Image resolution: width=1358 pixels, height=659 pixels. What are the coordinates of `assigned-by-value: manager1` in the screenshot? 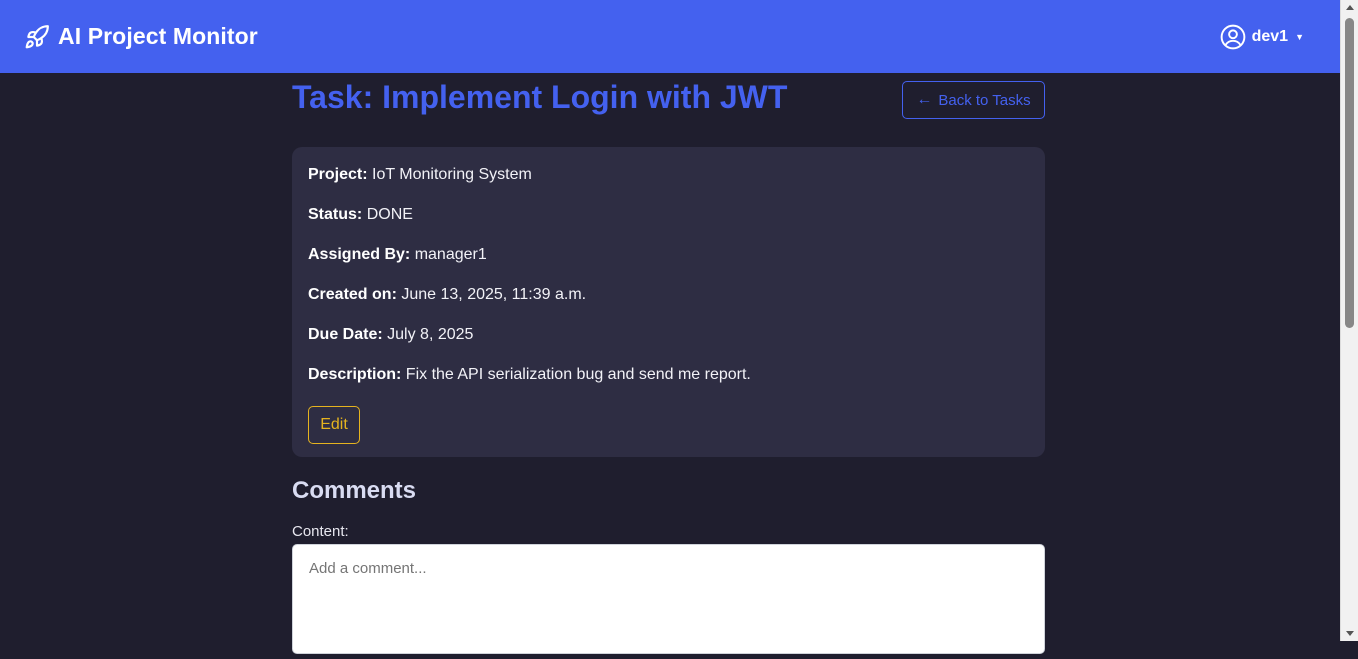 It's located at (450, 254).